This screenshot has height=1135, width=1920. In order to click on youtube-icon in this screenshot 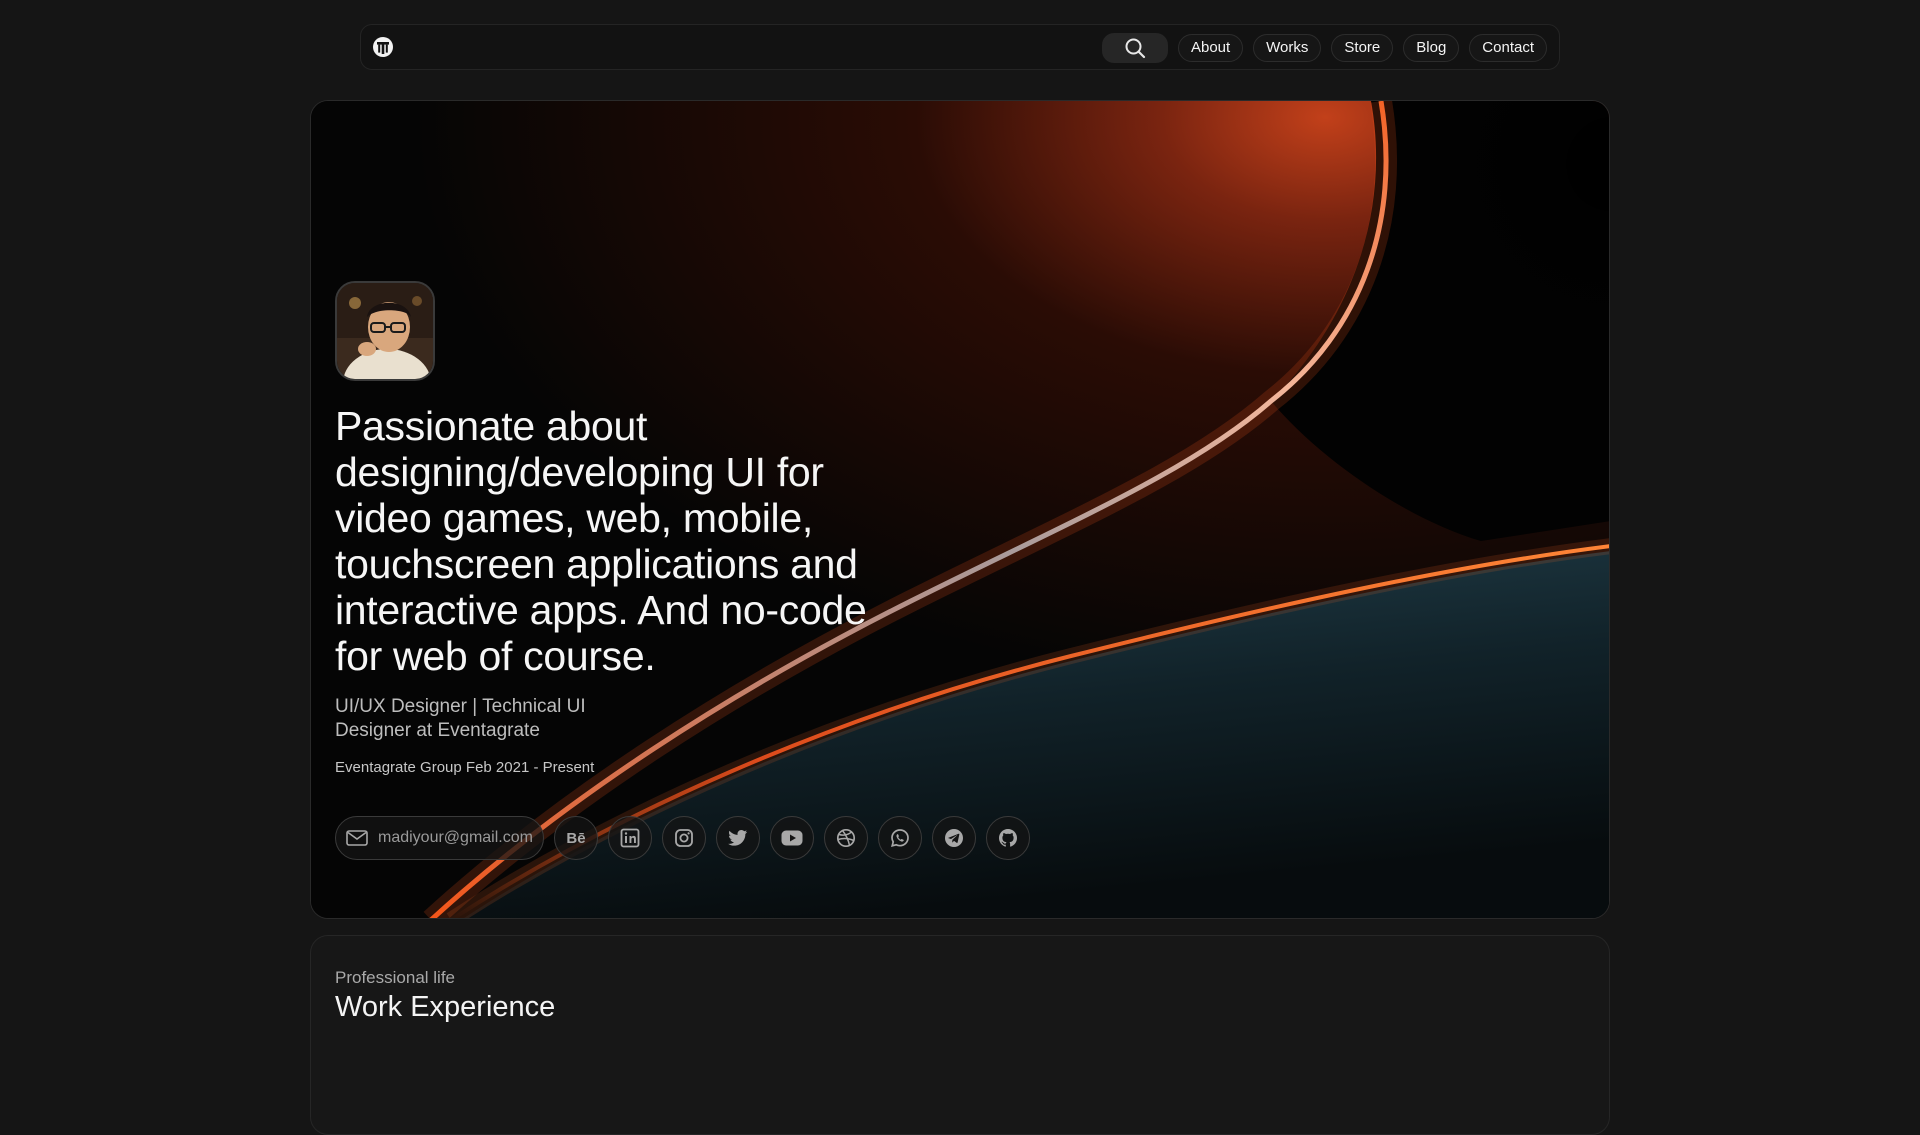, I will do `click(792, 838)`.